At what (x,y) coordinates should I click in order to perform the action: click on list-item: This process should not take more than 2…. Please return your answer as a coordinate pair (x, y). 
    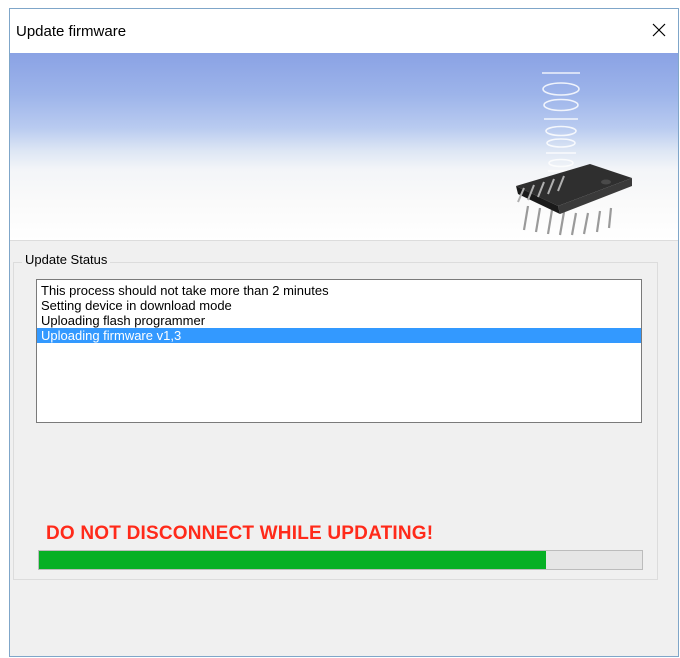
    Looking at the image, I should click on (339, 290).